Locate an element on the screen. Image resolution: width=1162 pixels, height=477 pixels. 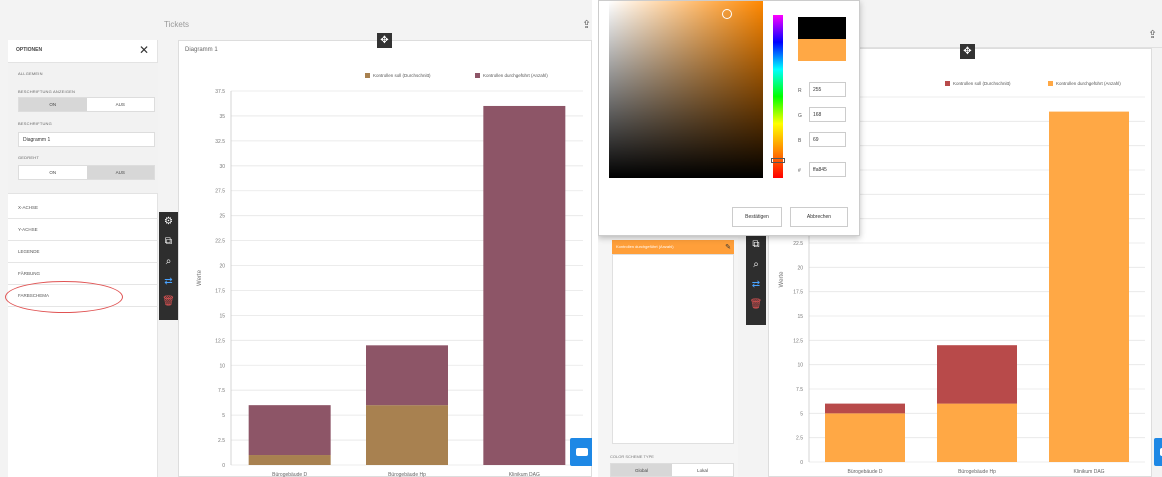
beschriftung-label: BESCHRIFTUNG is located at coordinates (35, 123).